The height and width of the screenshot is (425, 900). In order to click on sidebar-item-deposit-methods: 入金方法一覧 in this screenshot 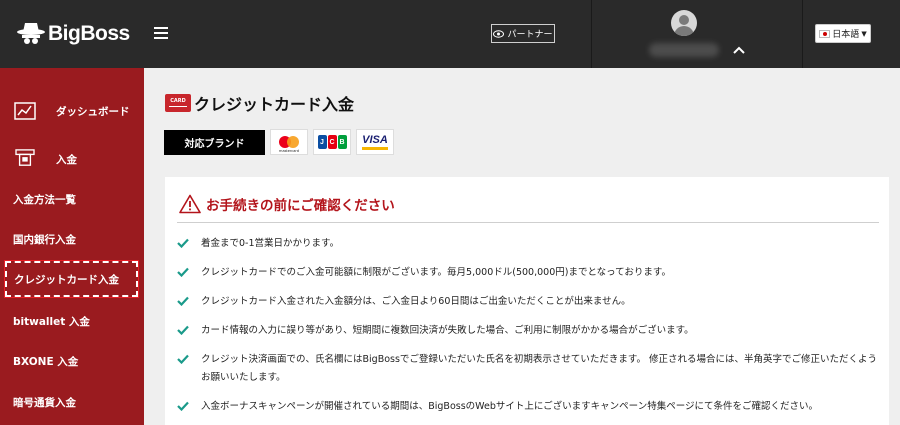, I will do `click(72, 199)`.